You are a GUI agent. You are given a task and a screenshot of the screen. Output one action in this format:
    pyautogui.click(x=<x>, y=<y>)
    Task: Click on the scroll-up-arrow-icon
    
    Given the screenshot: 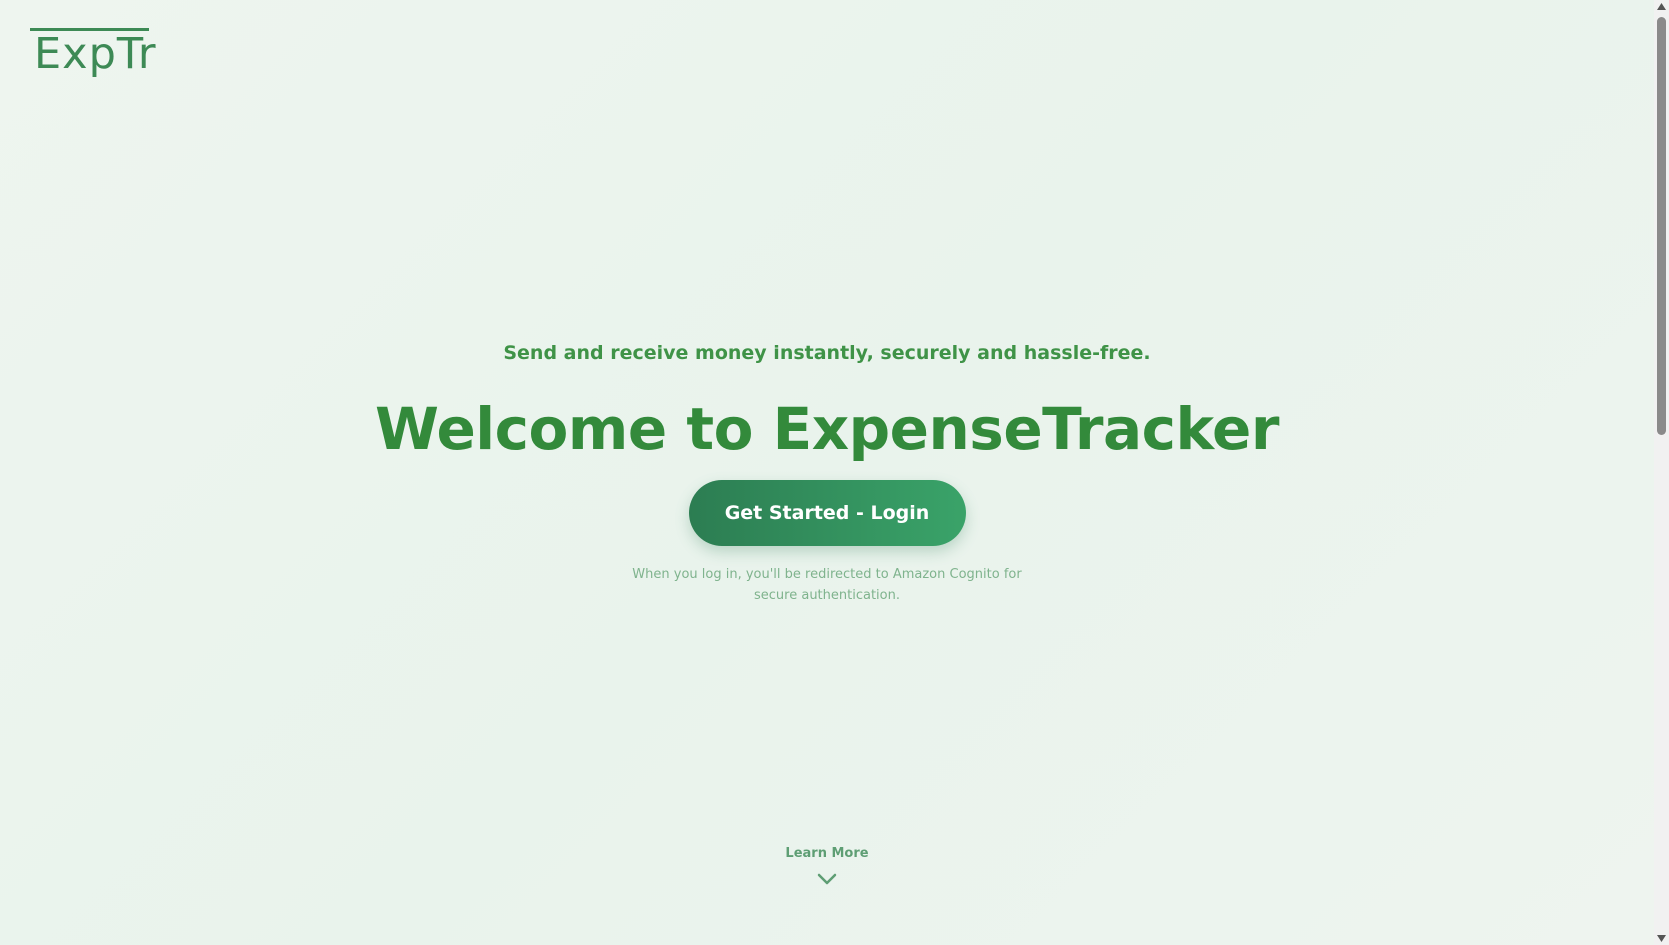 What is the action you would take?
    pyautogui.click(x=1661, y=7)
    